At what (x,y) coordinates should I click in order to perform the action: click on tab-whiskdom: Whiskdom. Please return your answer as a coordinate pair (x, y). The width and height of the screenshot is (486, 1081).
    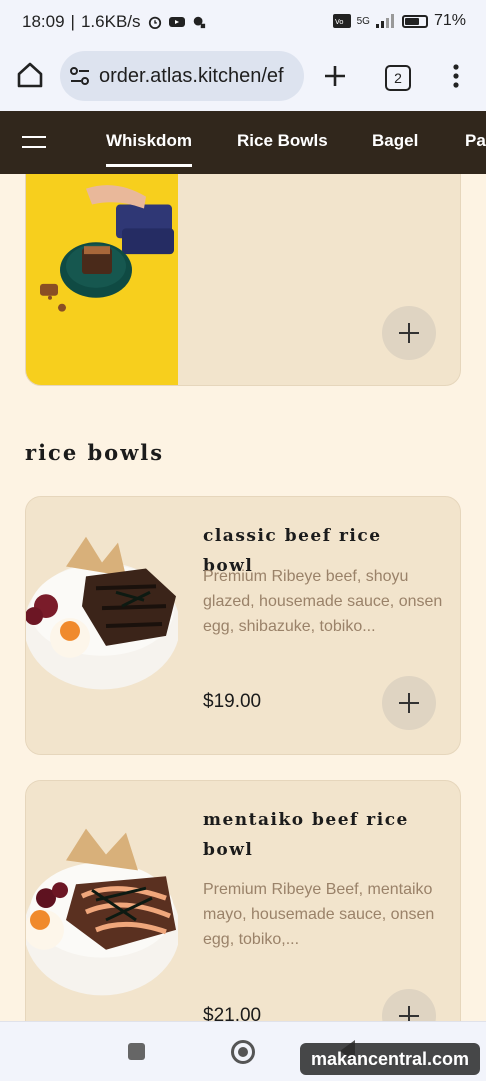
    Looking at the image, I should click on (149, 149).